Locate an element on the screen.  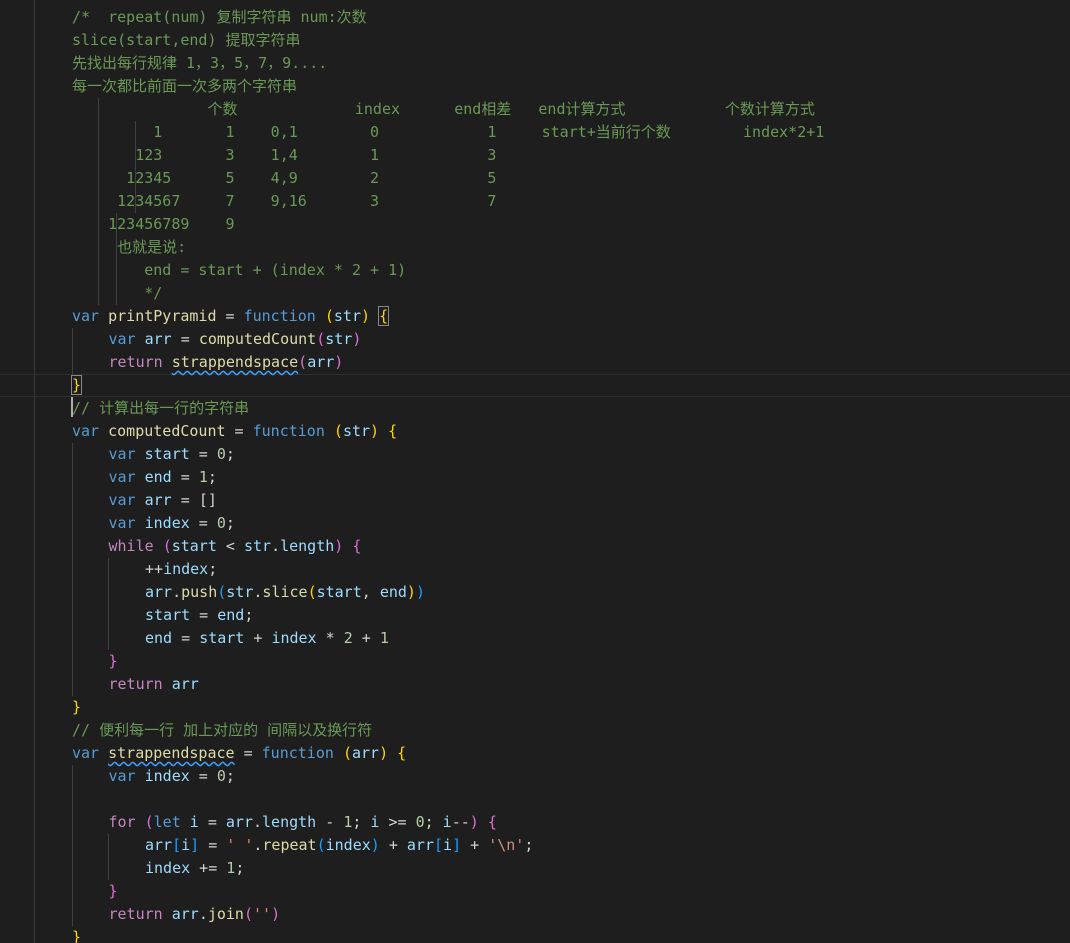
code-token: 1234567 7 9,16 3 7 is located at coordinates (284, 201).